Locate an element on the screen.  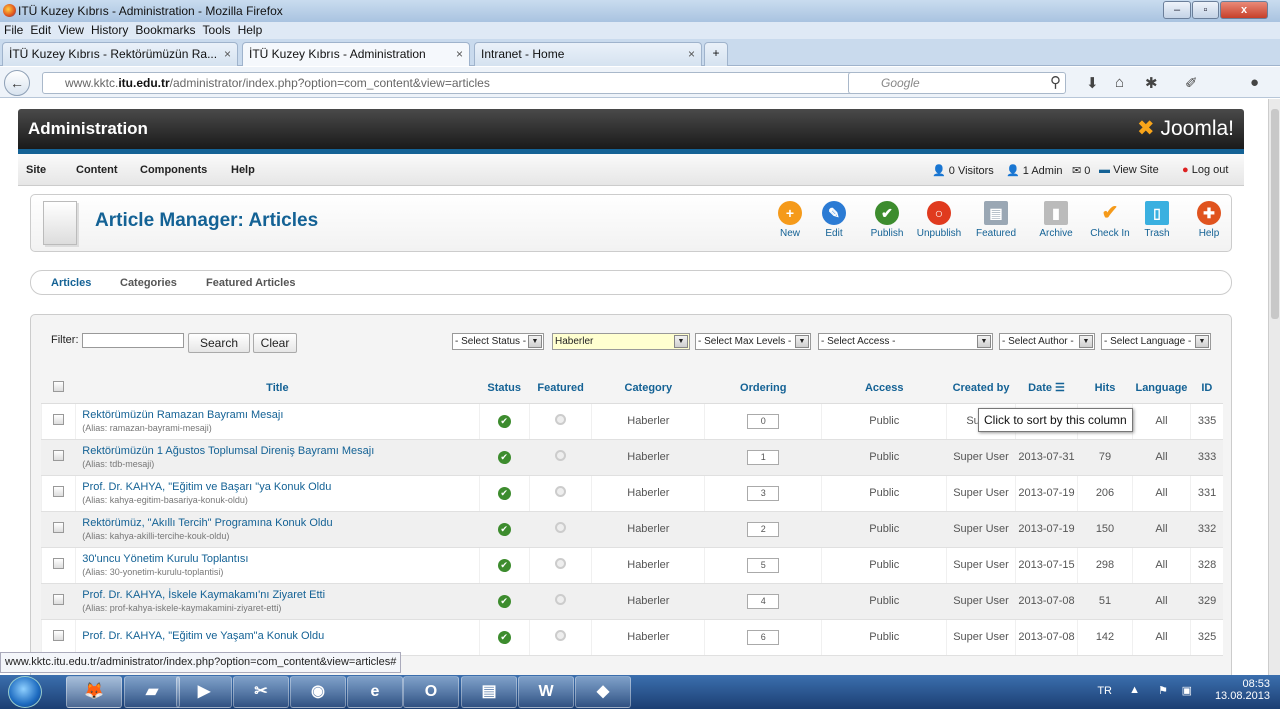
col-category: Category is located at coordinates (648, 388).